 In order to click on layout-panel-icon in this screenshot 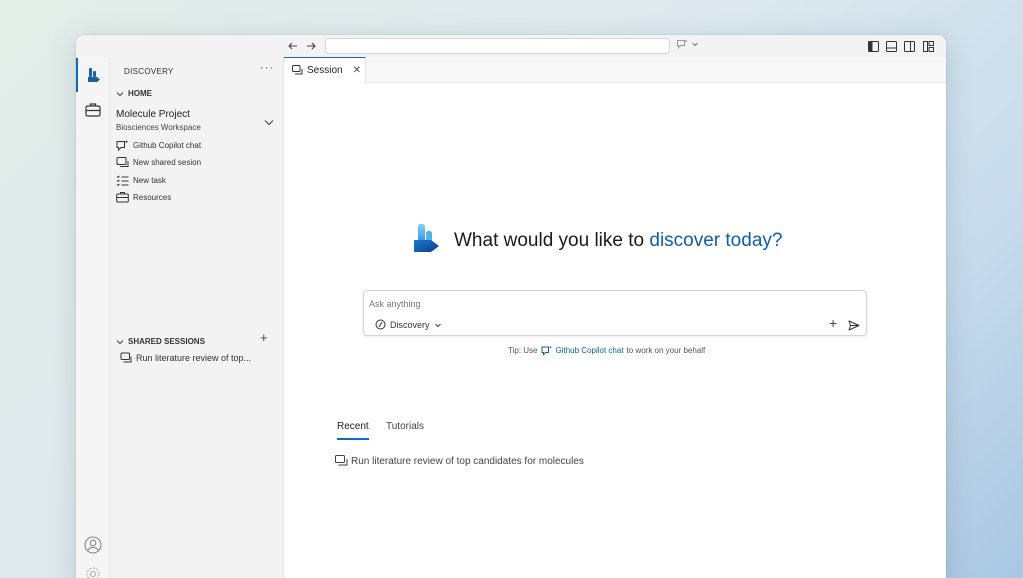, I will do `click(891, 46)`.